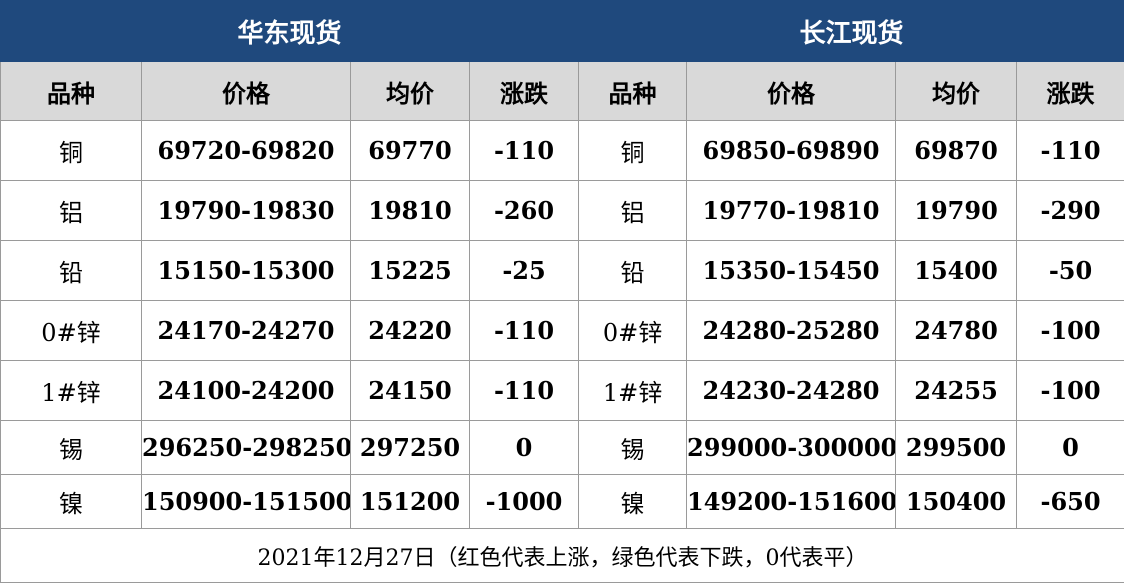 The height and width of the screenshot is (583, 1124). I want to click on east-price-cell: 19790-19830, so click(246, 210).